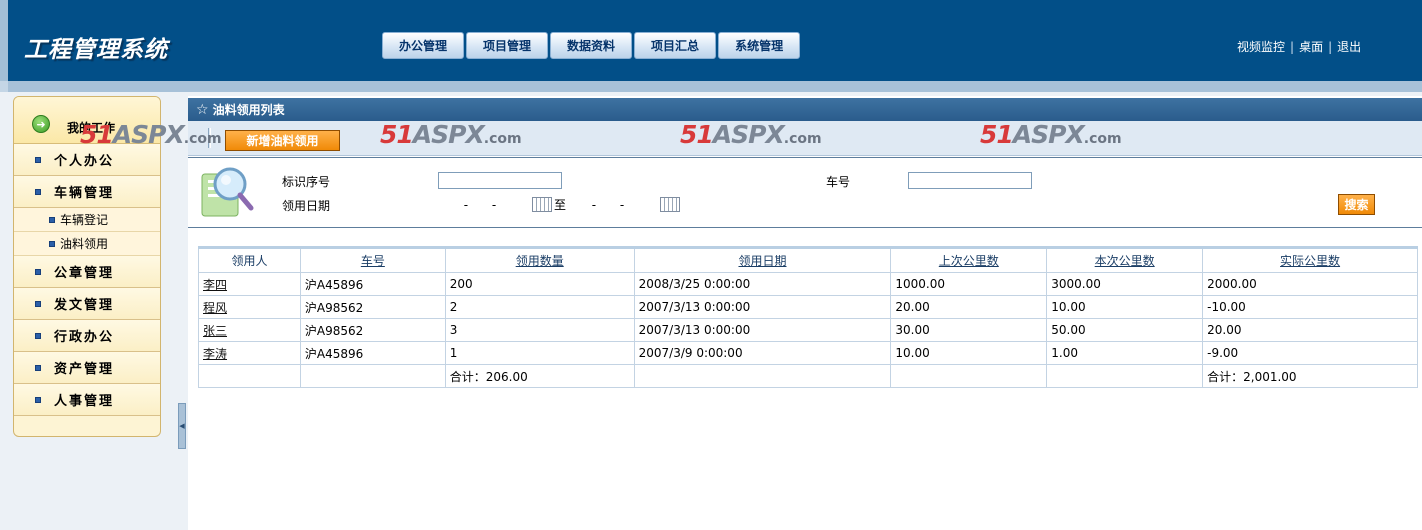 This screenshot has height=530, width=1422. I want to click on nav-project-button: 项目管理, so click(507, 45).